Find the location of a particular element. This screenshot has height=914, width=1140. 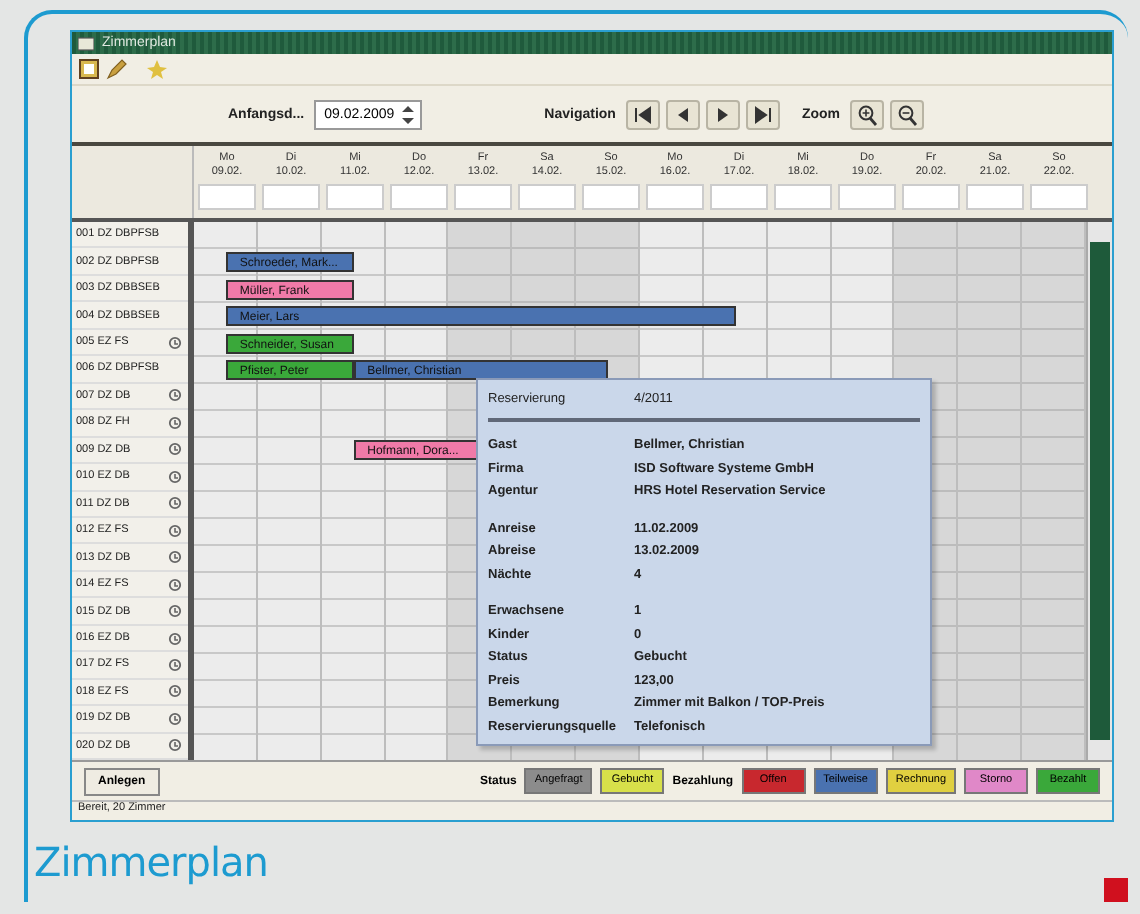

vertical-scrollbar is located at coordinates (1099, 491).